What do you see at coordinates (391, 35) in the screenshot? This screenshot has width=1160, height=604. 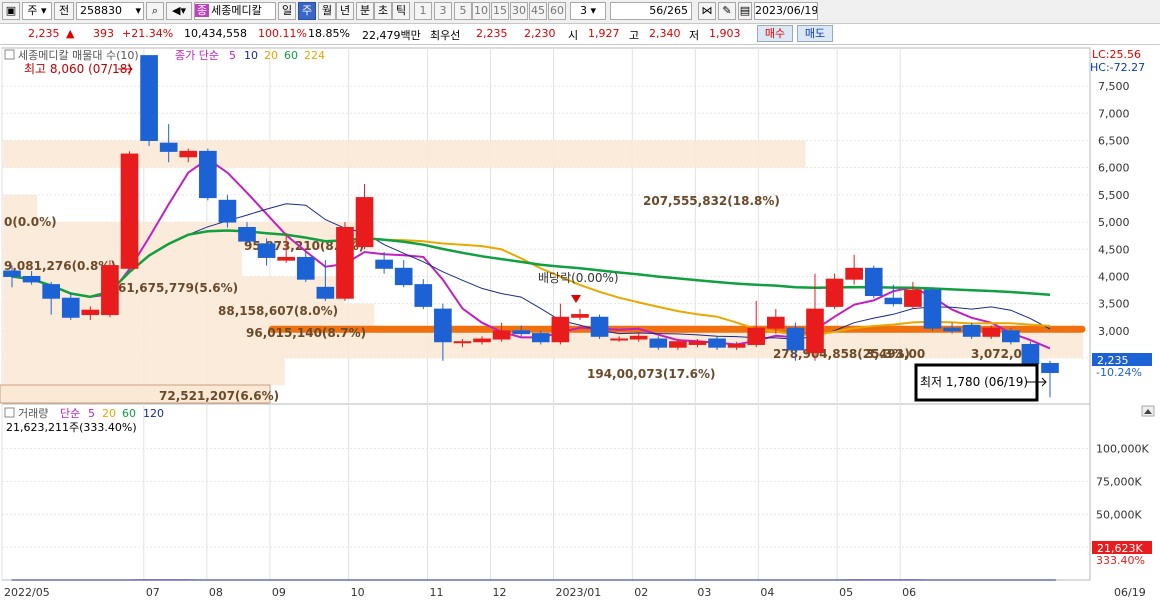 I see `trade-amount: 22,479백만` at bounding box center [391, 35].